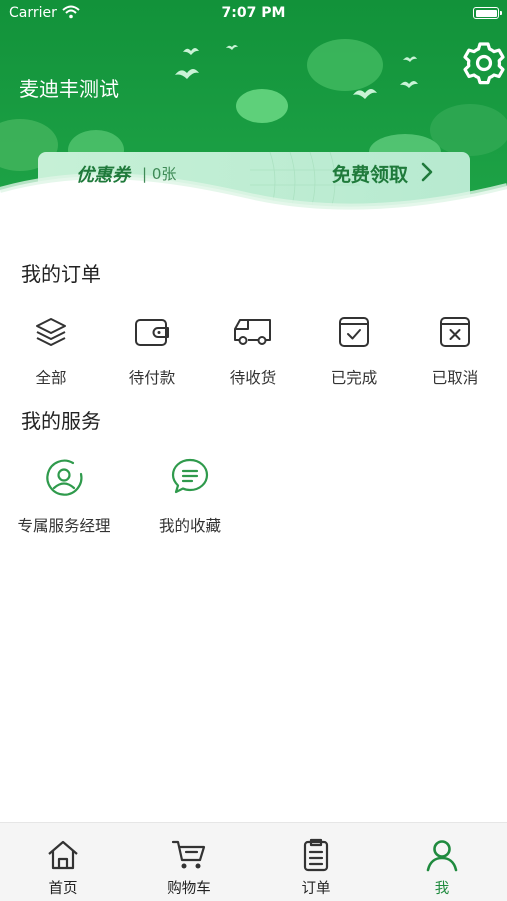  I want to click on order-pending-receipt-button: 待收货, so click(253, 350).